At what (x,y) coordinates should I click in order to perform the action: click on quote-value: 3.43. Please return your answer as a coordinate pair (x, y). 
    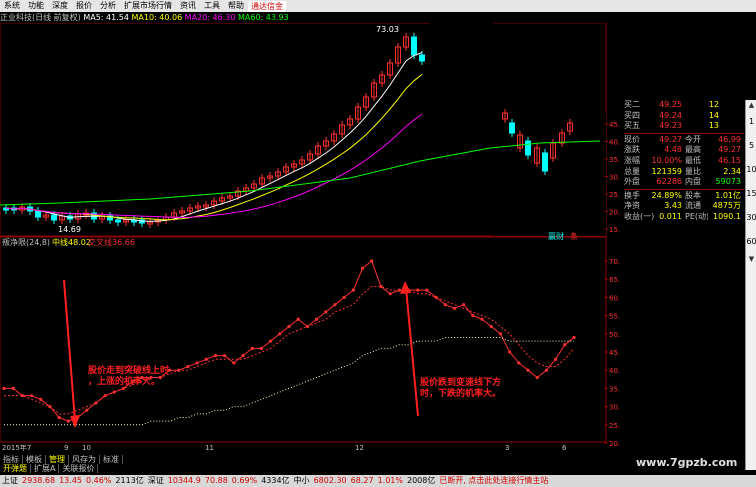
    Looking at the image, I should click on (673, 206).